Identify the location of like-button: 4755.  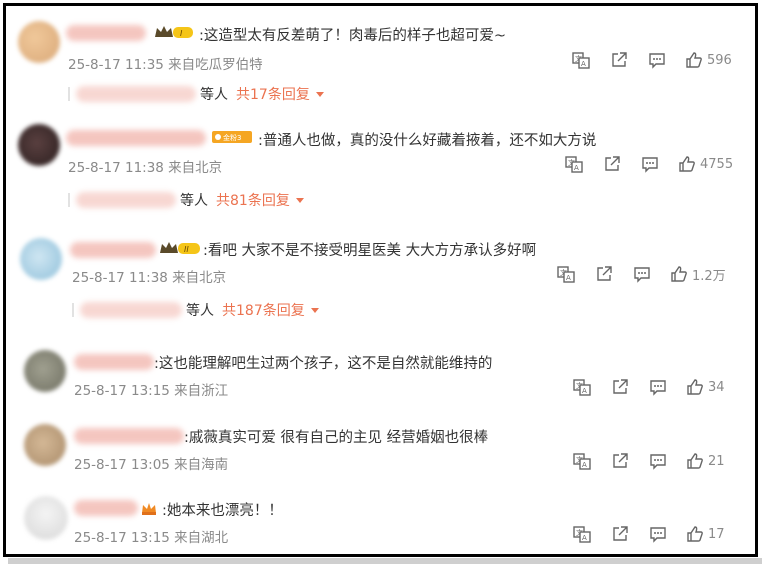
(705, 164).